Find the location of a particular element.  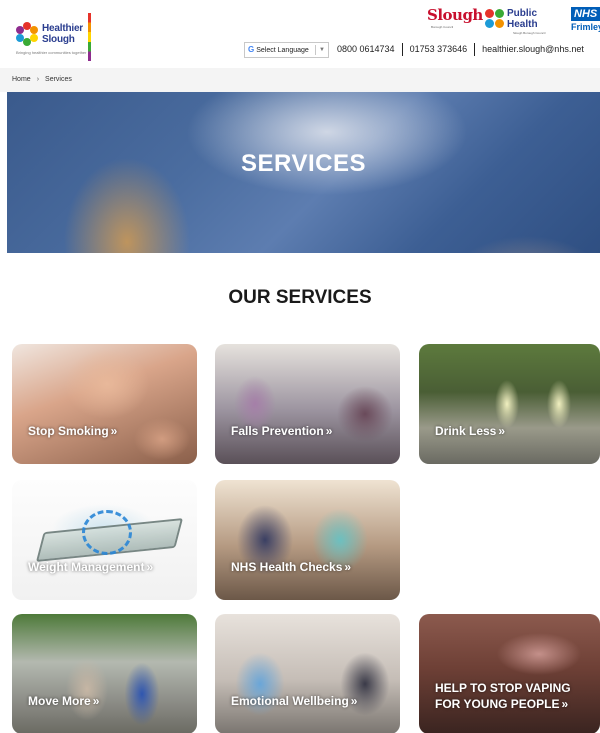

language-selector: G Select Language ▼ is located at coordinates (286, 50).